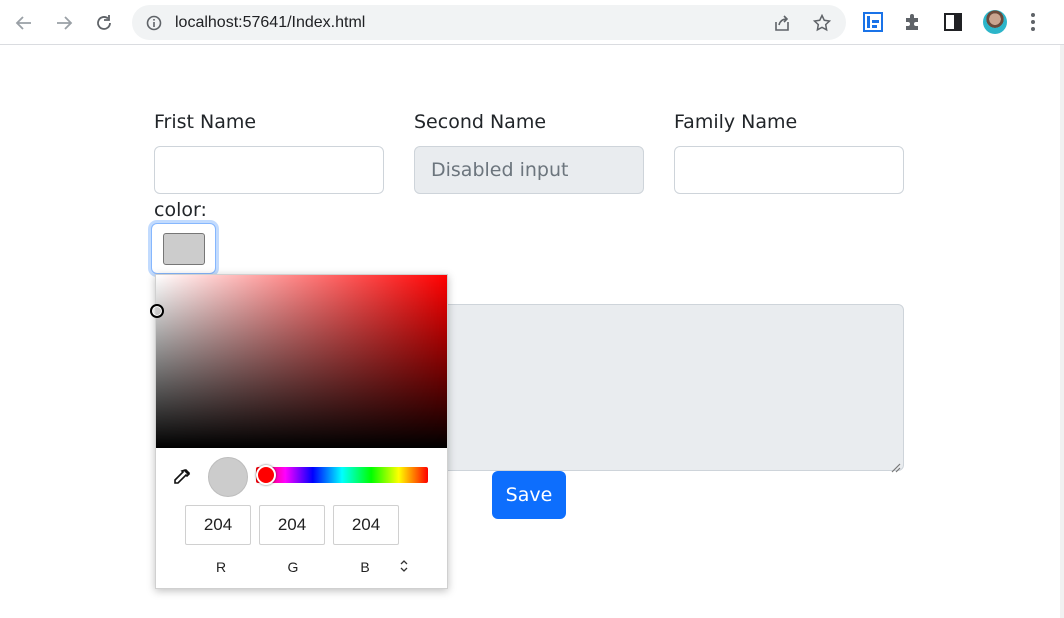 The image size is (1064, 618). I want to click on second-name-input, so click(529, 170).